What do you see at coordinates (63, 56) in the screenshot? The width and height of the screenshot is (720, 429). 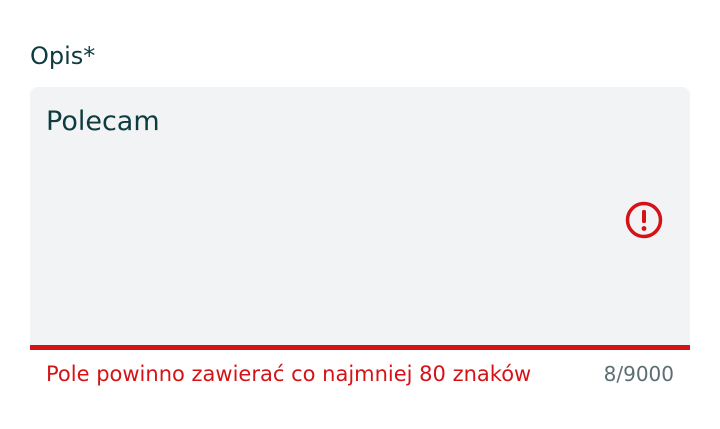 I see `field-label: Opis*` at bounding box center [63, 56].